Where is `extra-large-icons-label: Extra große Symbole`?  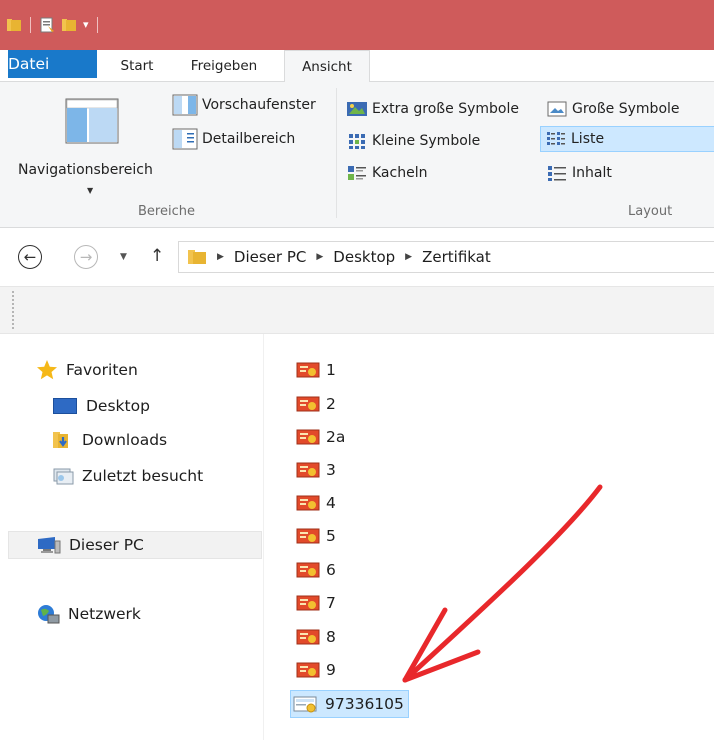
extra-large-icons-label: Extra große Symbole is located at coordinates (445, 109).